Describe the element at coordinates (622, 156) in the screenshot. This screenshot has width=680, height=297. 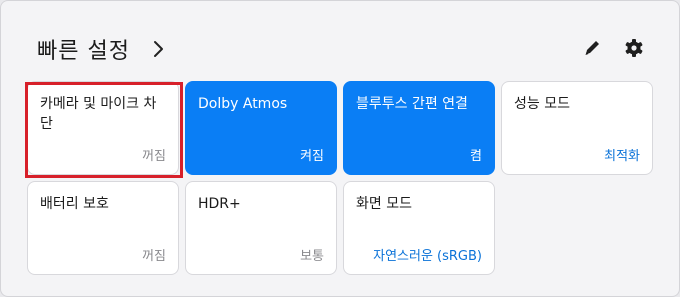
I see `tile-status: 최적화` at that location.